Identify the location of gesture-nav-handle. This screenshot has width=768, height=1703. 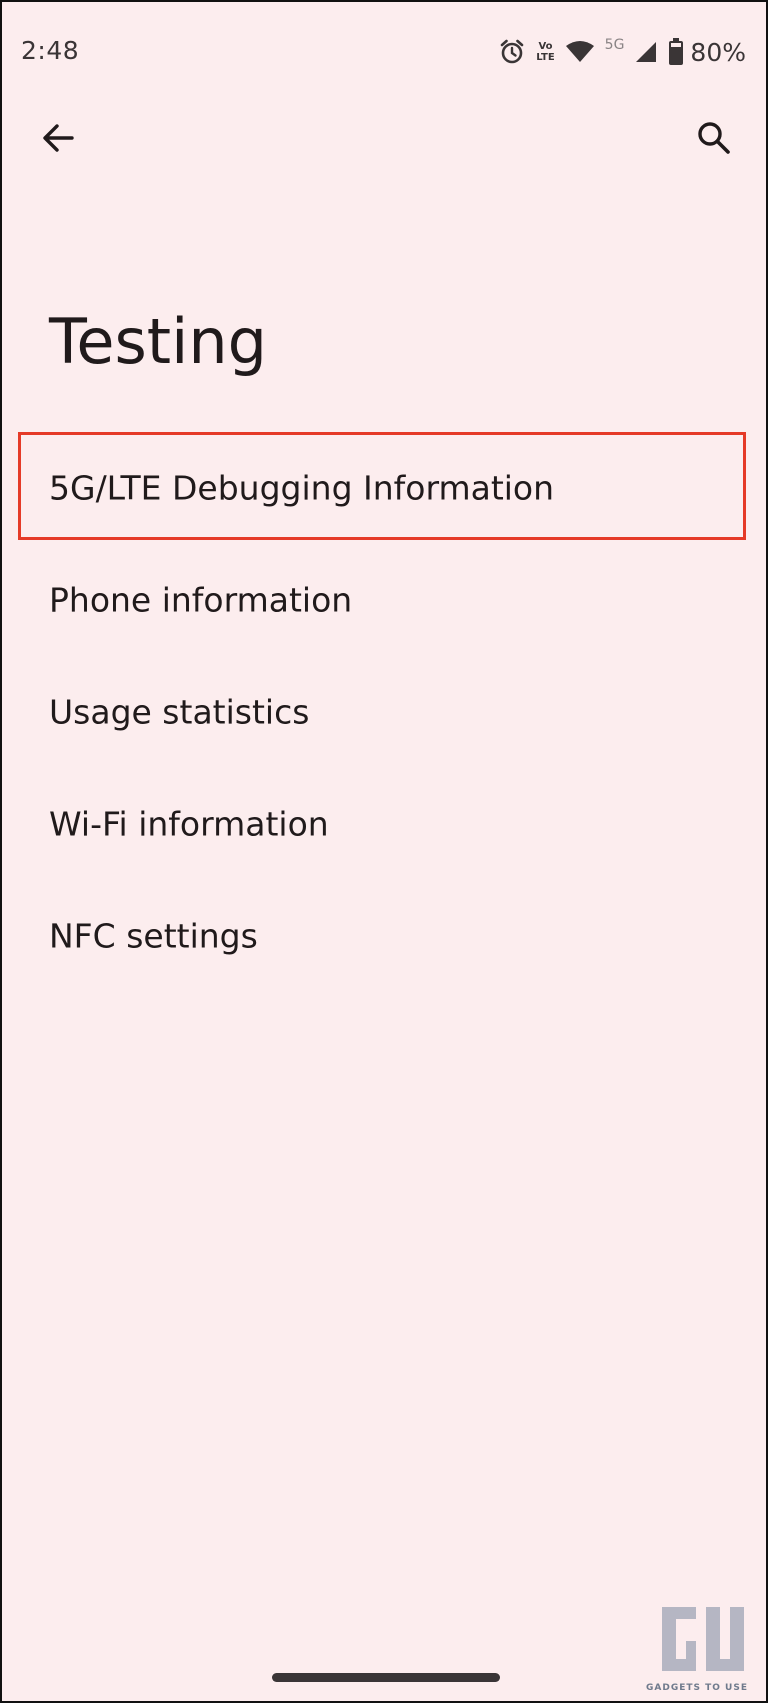
(386, 1677).